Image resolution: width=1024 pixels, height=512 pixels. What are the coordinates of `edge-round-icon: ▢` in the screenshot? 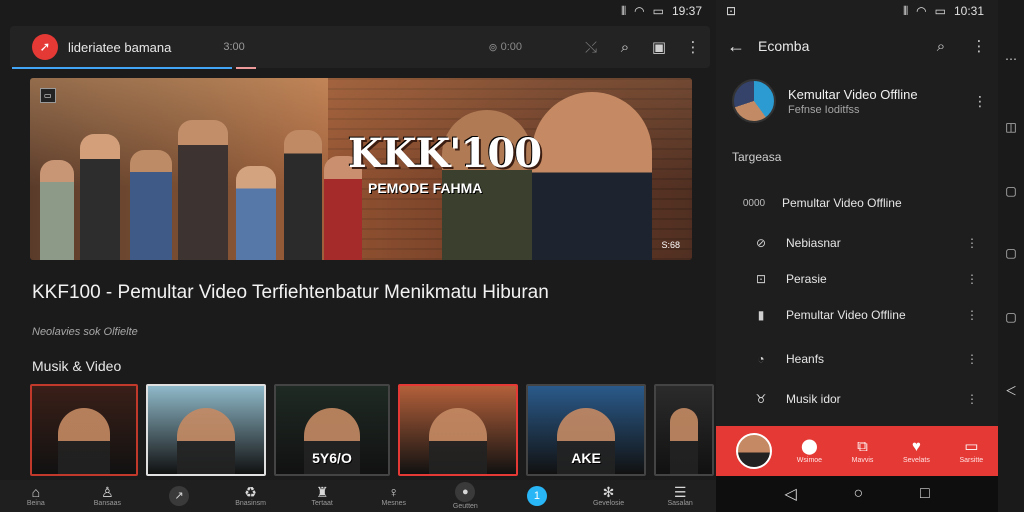 It's located at (1011, 253).